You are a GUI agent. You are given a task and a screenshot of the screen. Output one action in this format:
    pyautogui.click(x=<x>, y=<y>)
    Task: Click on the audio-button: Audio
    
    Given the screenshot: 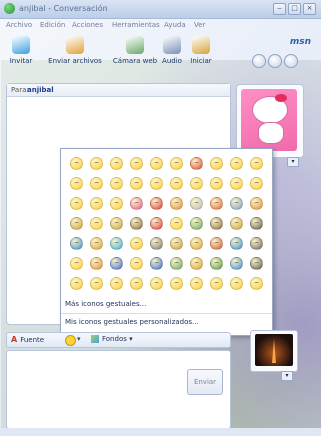 What is the action you would take?
    pyautogui.click(x=172, y=50)
    